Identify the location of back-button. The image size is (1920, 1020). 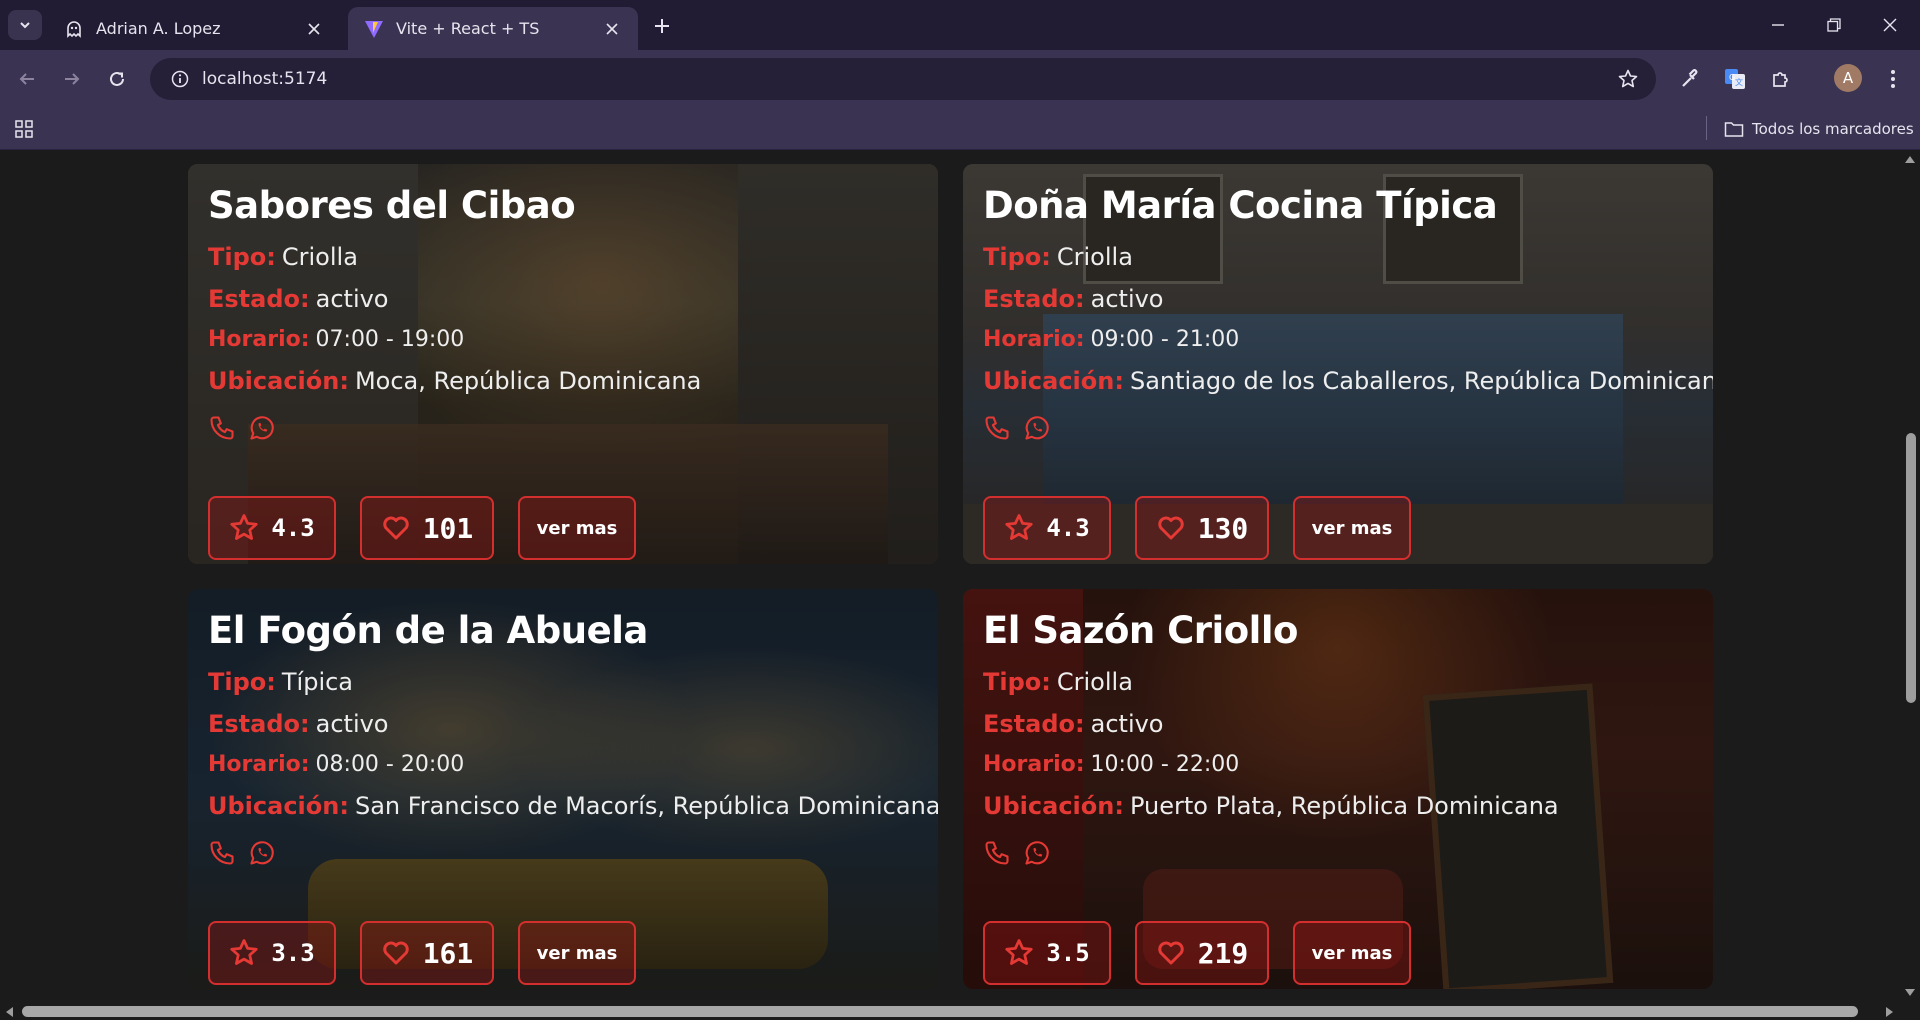
(27, 79).